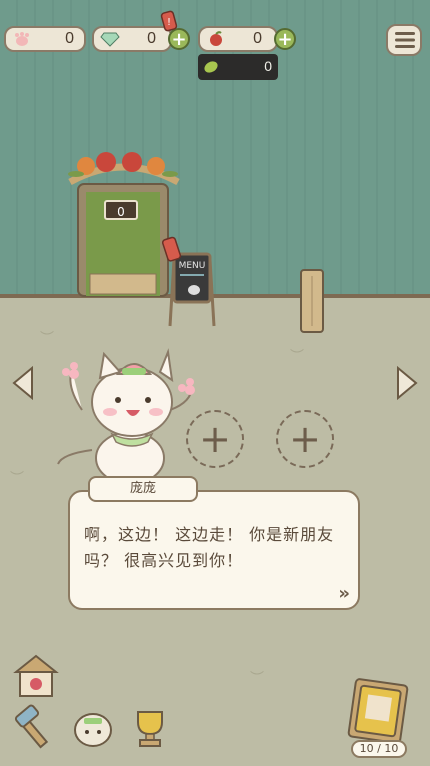  I want to click on card-album-icon, so click(379, 711).